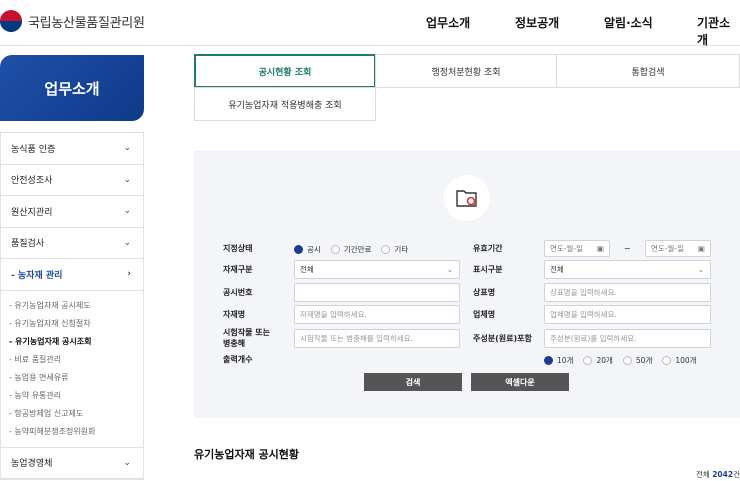 The image size is (740, 481). I want to click on result-title: 유기농업자재 공시현황, so click(247, 454).